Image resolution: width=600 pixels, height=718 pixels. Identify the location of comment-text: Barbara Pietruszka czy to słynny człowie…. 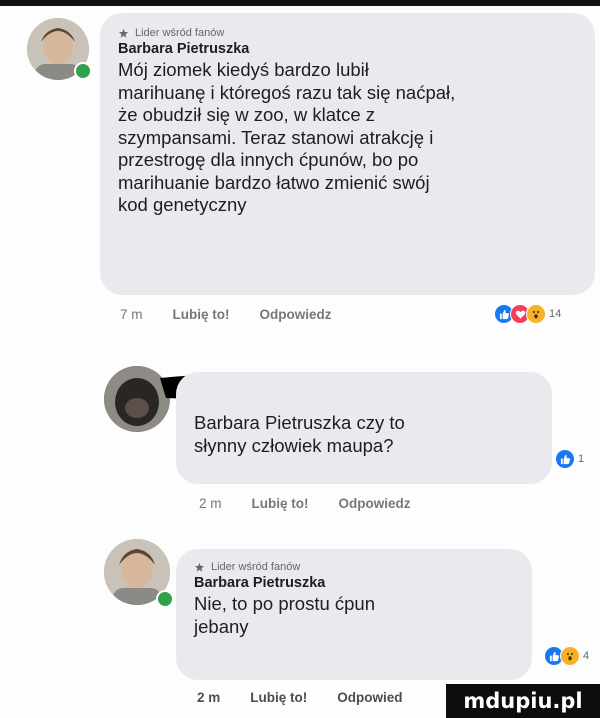
(364, 434).